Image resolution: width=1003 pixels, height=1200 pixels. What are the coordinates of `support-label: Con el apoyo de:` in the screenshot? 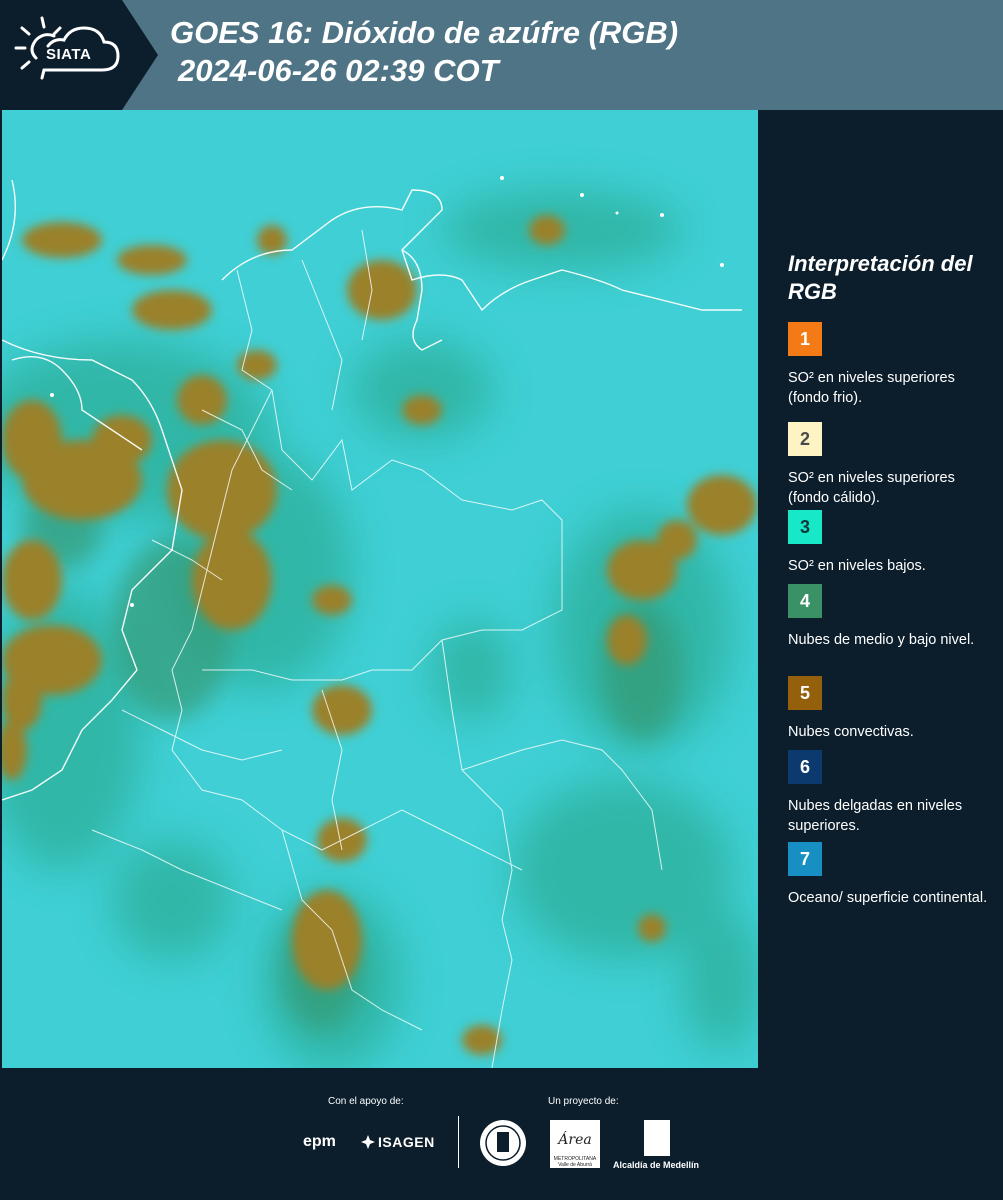 It's located at (366, 1101).